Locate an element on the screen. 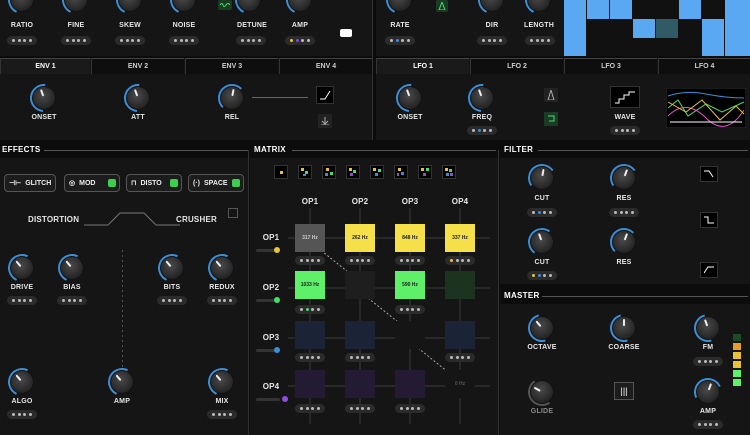 This screenshot has width=750, height=435. matrix-cell: 262 Hz is located at coordinates (360, 238).